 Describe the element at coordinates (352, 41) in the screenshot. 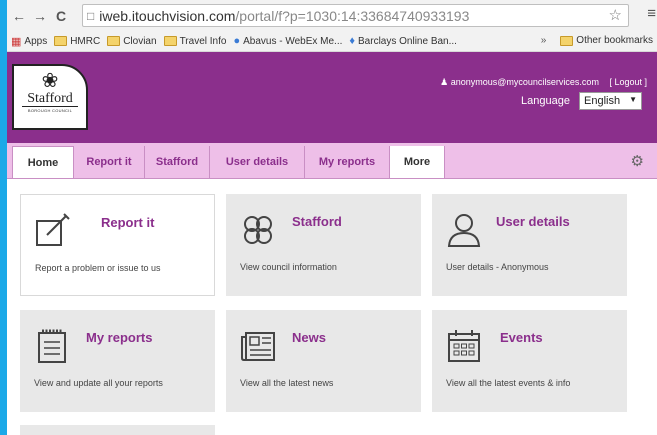

I see `eagle-icon: ♦` at that location.